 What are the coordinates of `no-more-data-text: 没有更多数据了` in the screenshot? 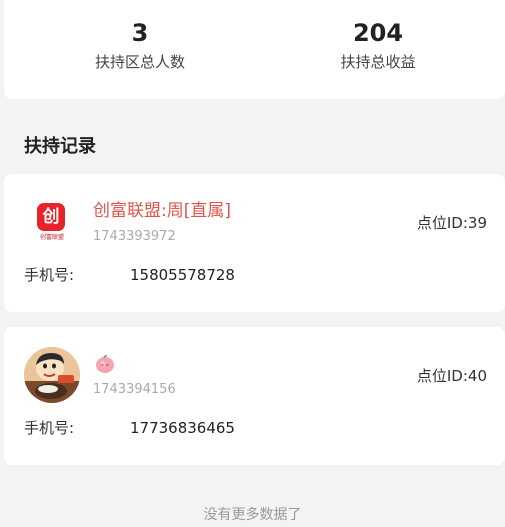 It's located at (252, 515).